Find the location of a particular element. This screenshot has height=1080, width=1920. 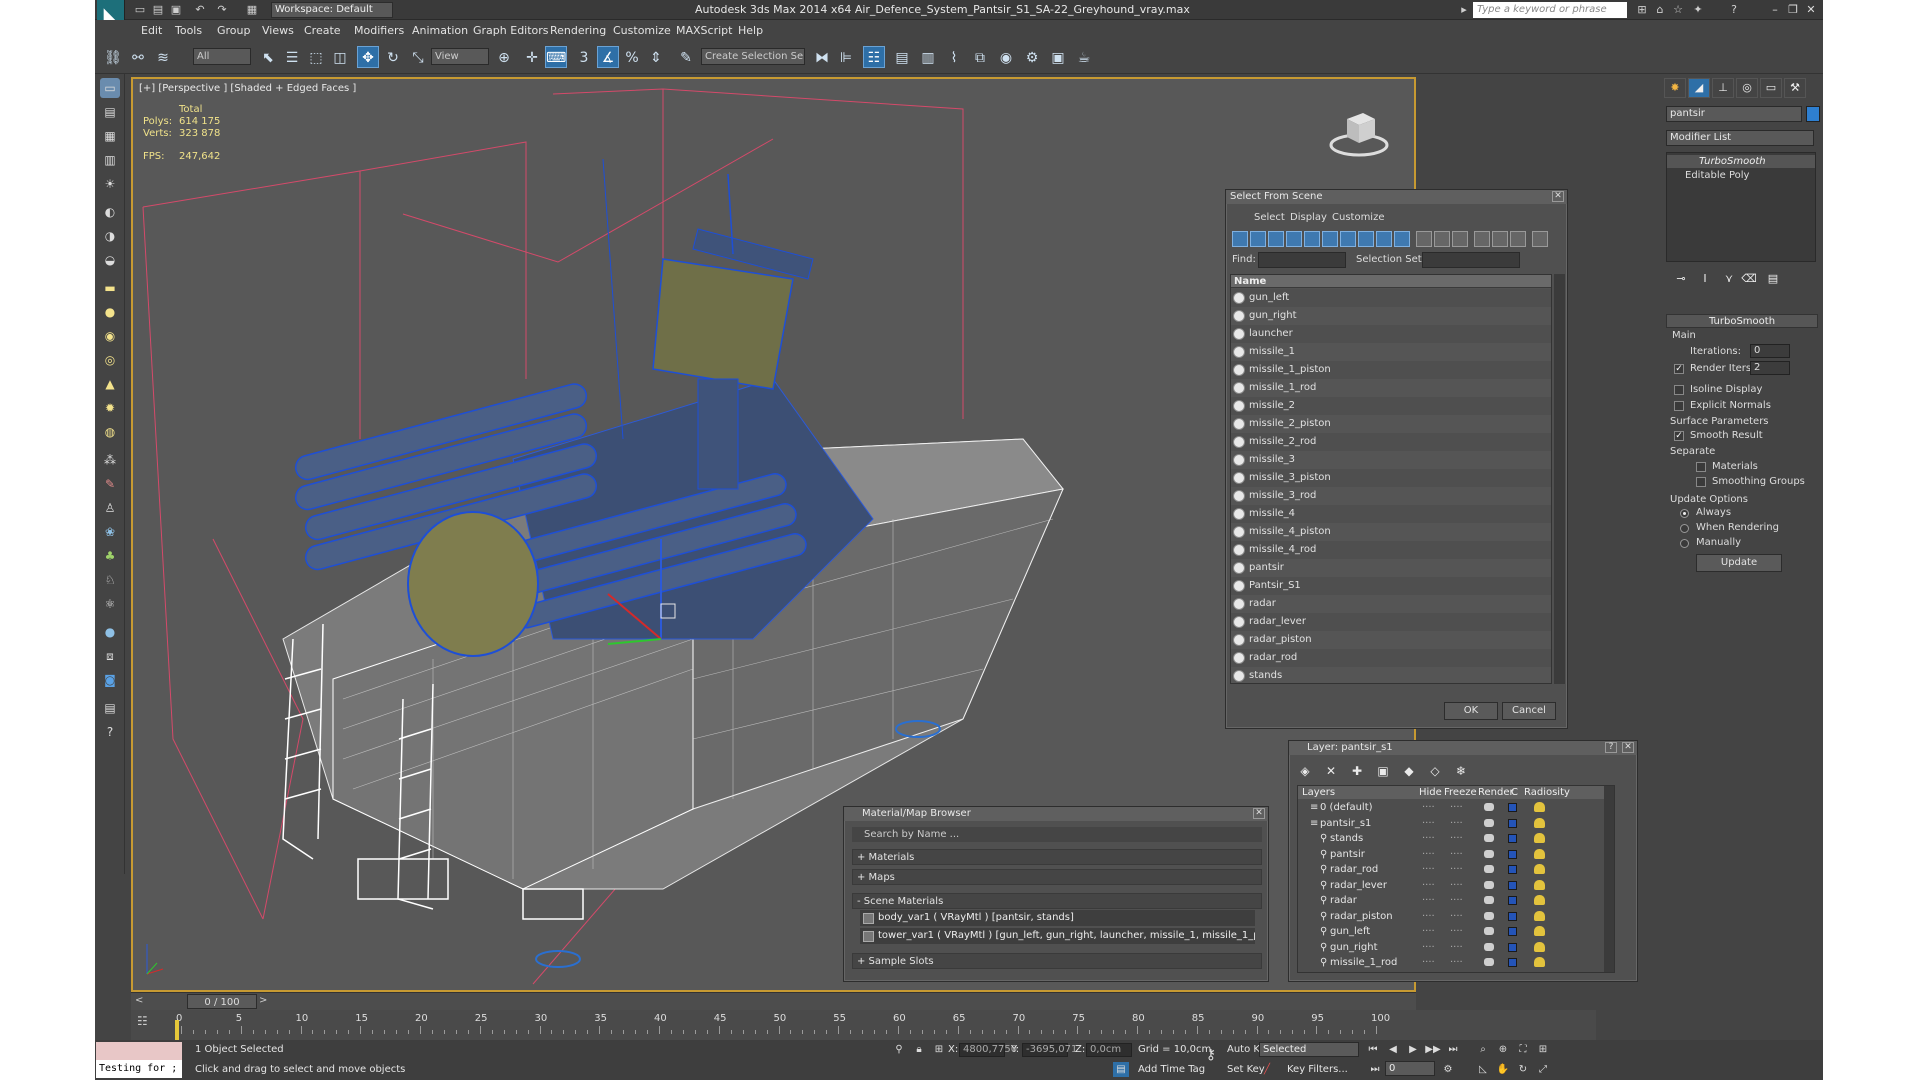

list-scrollbar is located at coordinates (1559, 479).